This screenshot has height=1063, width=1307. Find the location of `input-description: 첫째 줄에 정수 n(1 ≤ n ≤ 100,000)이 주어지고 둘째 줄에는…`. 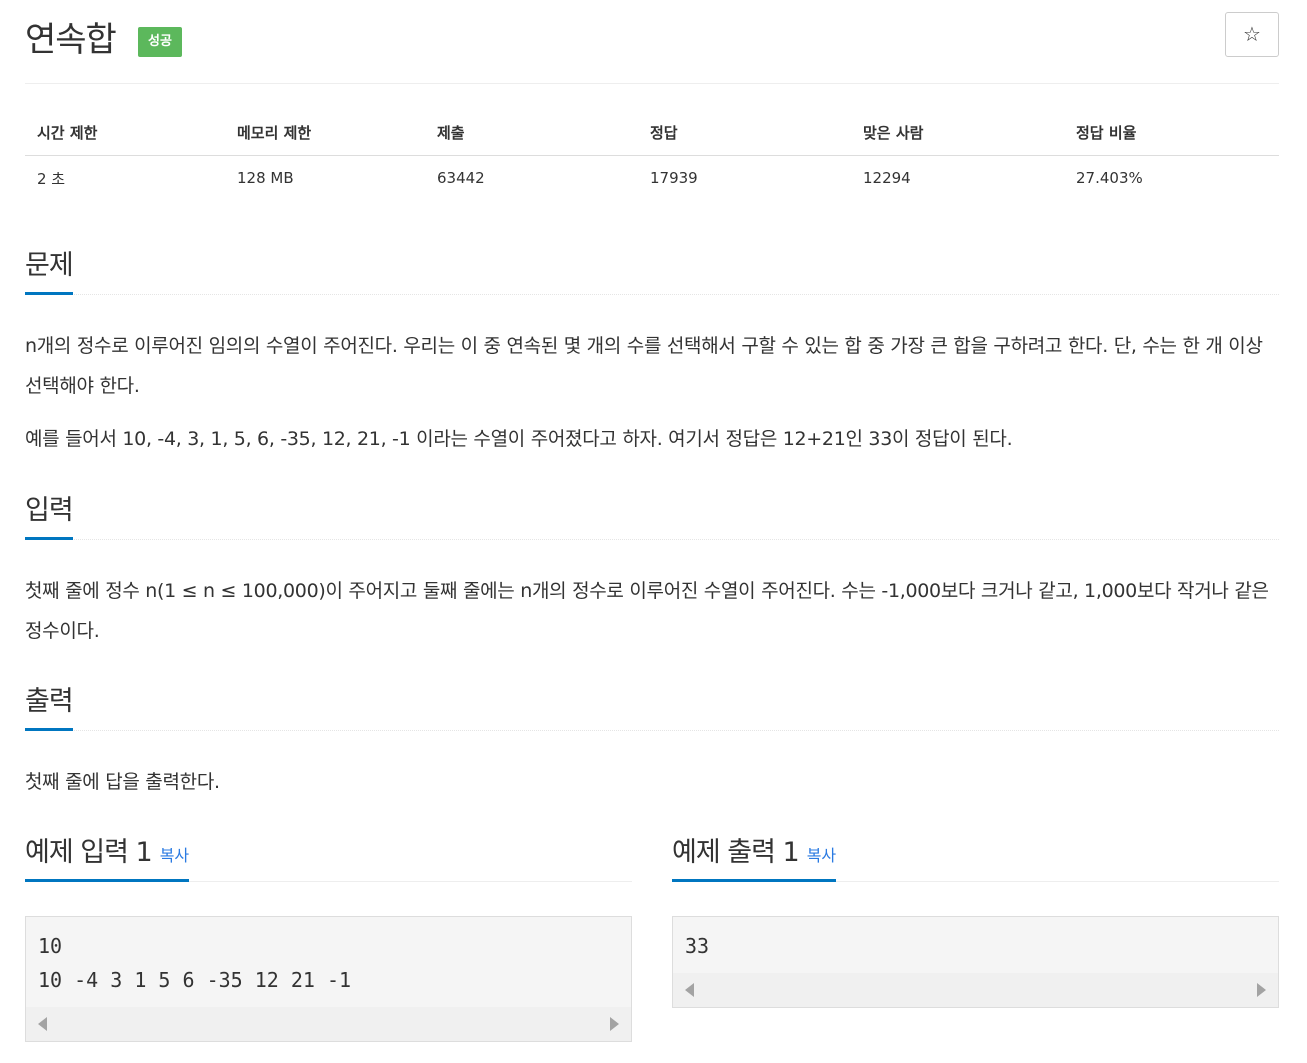

input-description: 첫째 줄에 정수 n(1 ≤ n ≤ 100,000)이 주어지고 둘째 줄에는… is located at coordinates (652, 611).